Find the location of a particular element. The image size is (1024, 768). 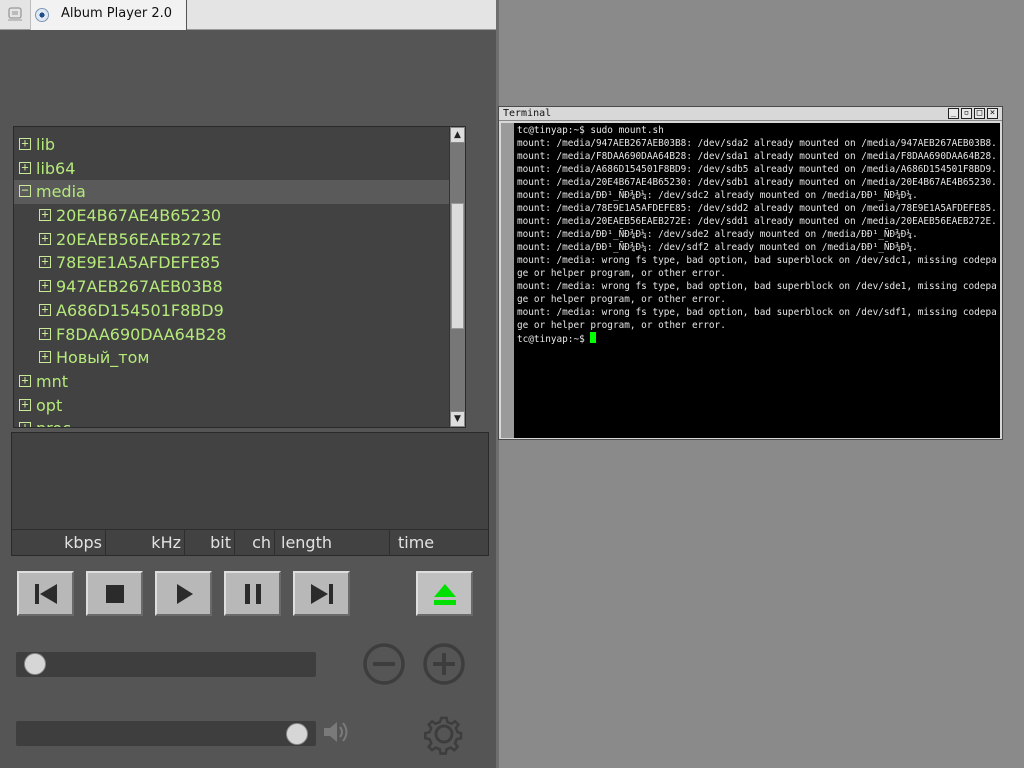

bit-column: bit is located at coordinates (210, 543).